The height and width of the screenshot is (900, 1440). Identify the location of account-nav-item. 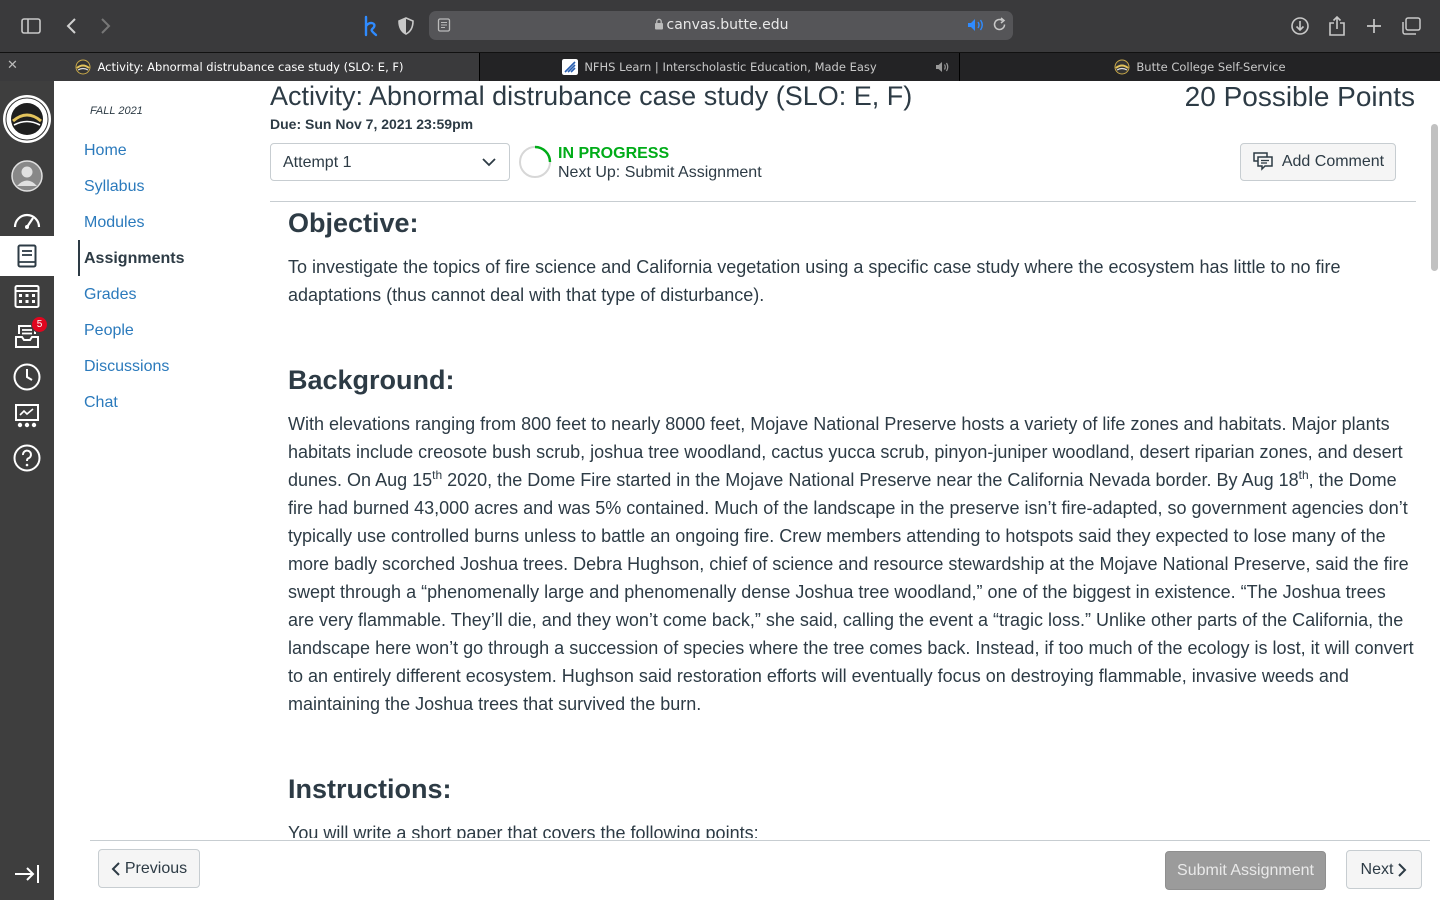
(27, 176).